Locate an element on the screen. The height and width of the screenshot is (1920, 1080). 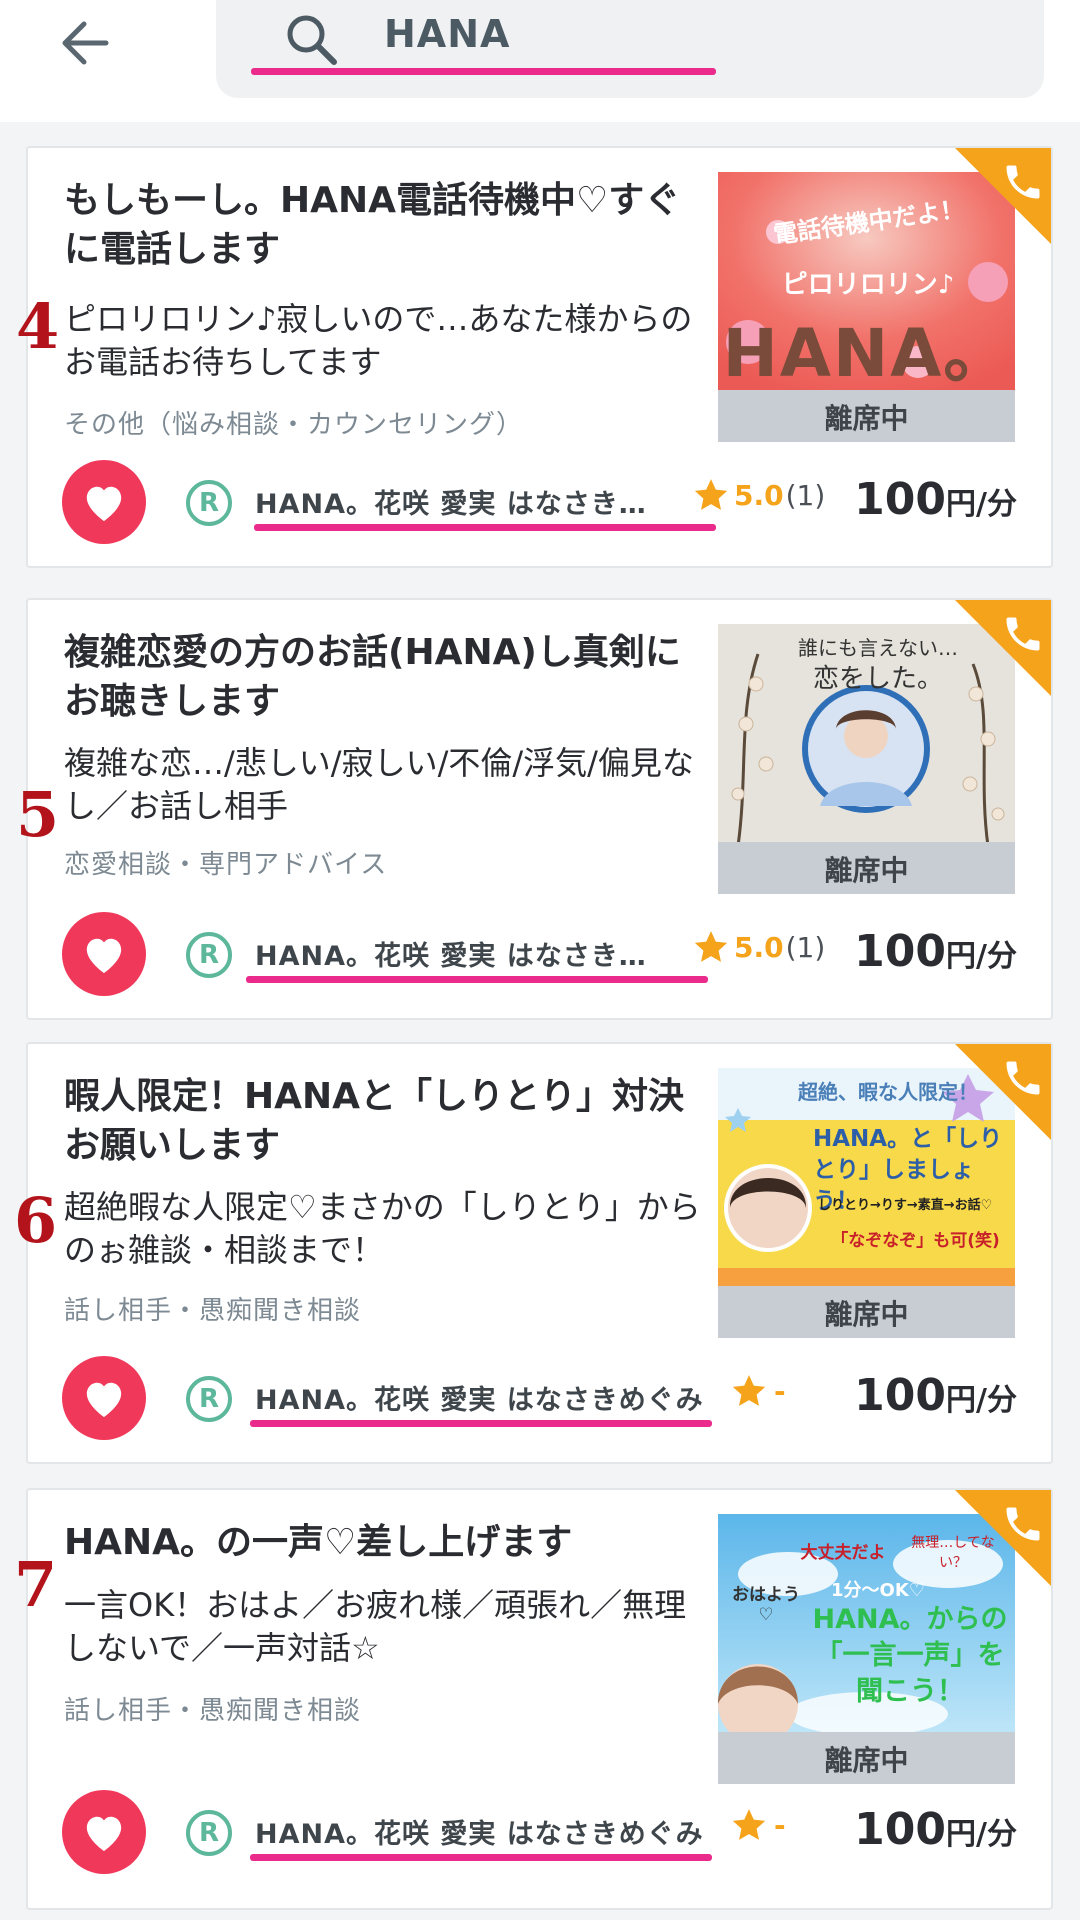
back-arrow-icon is located at coordinates (85, 43).